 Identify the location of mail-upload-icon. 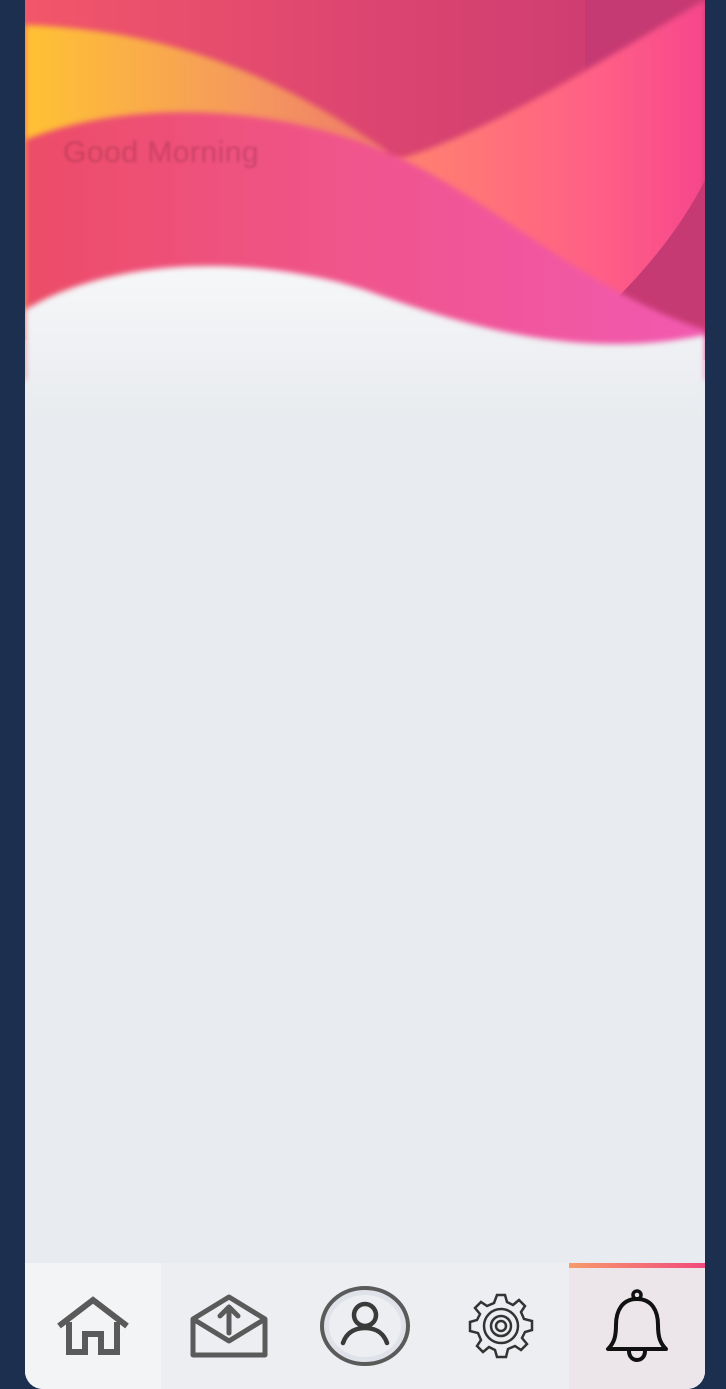
(229, 1326).